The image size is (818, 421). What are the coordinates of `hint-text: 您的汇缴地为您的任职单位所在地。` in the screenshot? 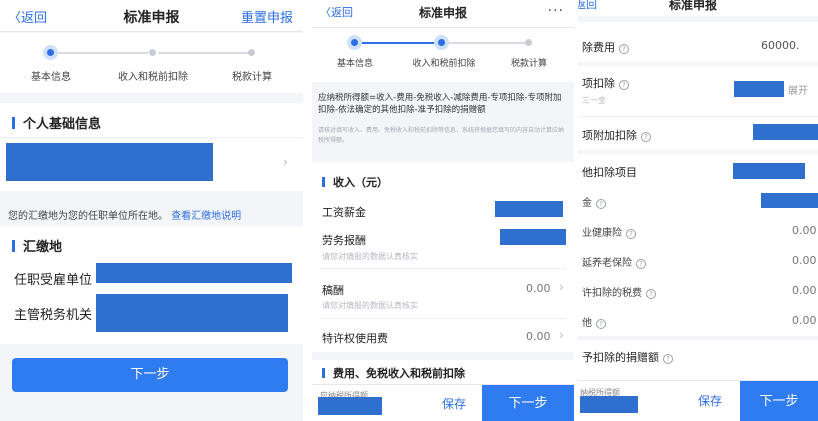 It's located at (88, 216).